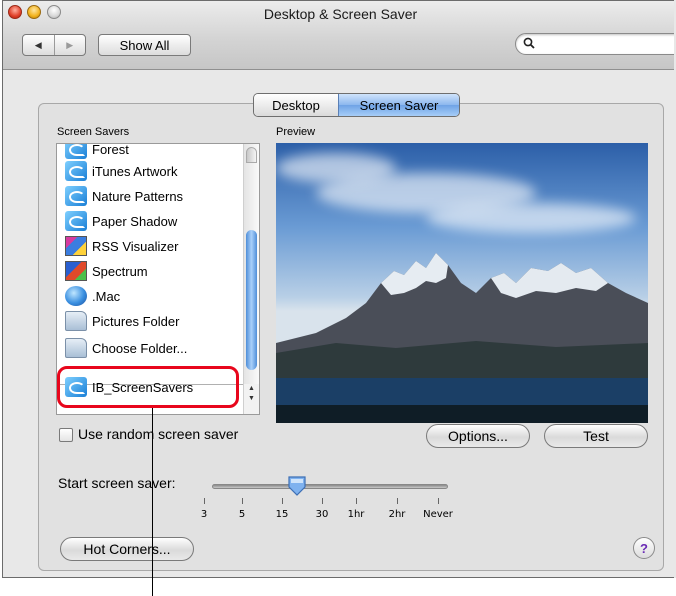 The image size is (676, 596). I want to click on pictures-folder-icon, so click(76, 321).